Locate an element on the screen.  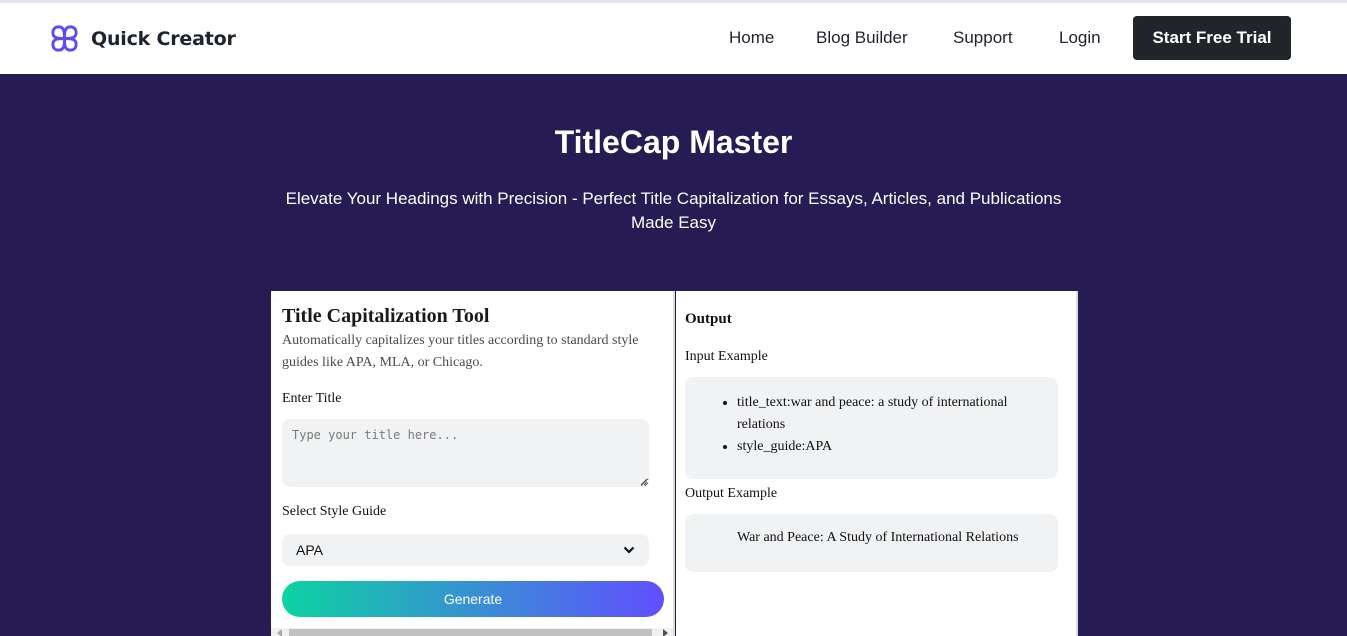
nav-blog-builder: Blog Builder is located at coordinates (862, 38).